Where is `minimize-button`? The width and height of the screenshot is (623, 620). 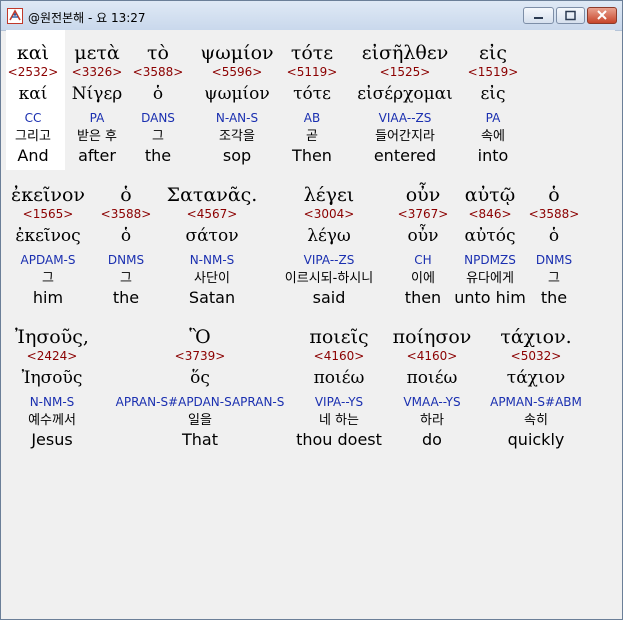
minimize-button is located at coordinates (538, 15).